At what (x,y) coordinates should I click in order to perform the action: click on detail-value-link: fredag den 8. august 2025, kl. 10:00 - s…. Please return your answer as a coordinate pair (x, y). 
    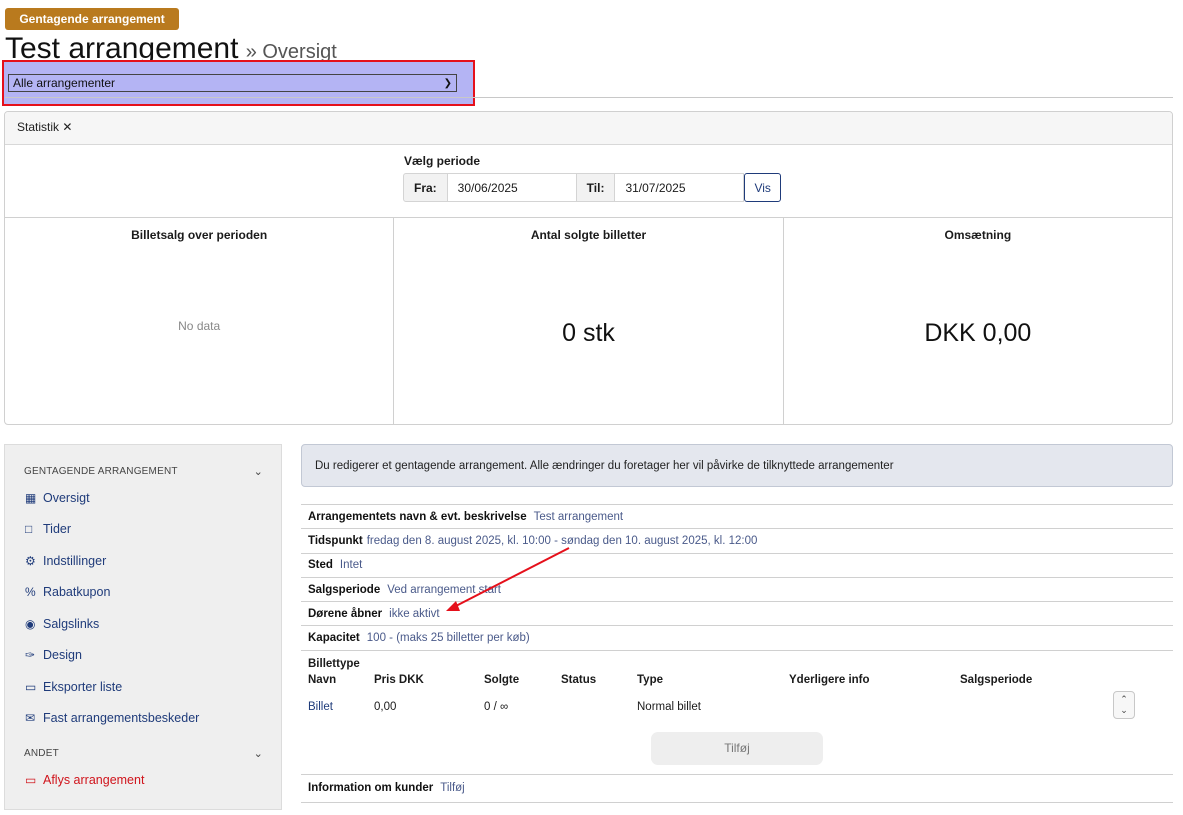
    Looking at the image, I should click on (562, 541).